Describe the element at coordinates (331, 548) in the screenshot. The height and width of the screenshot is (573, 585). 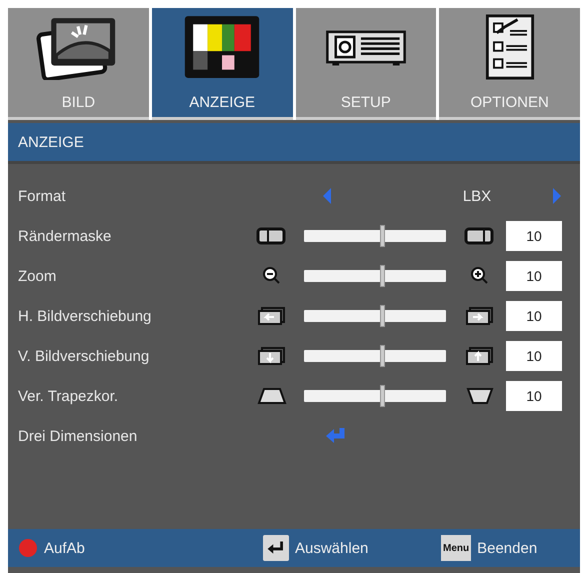
I see `footer-hint: Auswählen` at that location.